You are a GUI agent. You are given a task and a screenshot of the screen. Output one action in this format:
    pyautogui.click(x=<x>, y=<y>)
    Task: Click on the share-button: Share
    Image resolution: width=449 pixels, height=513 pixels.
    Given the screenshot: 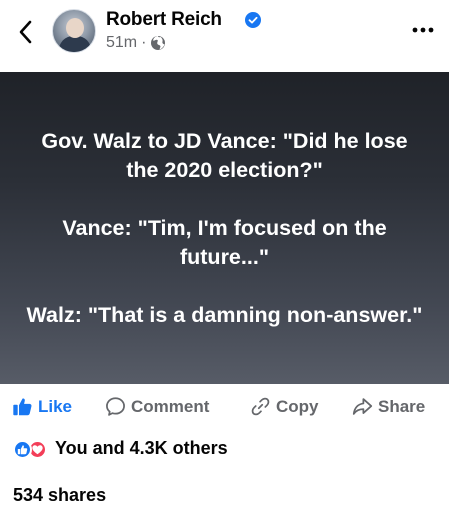 What is the action you would take?
    pyautogui.click(x=388, y=406)
    